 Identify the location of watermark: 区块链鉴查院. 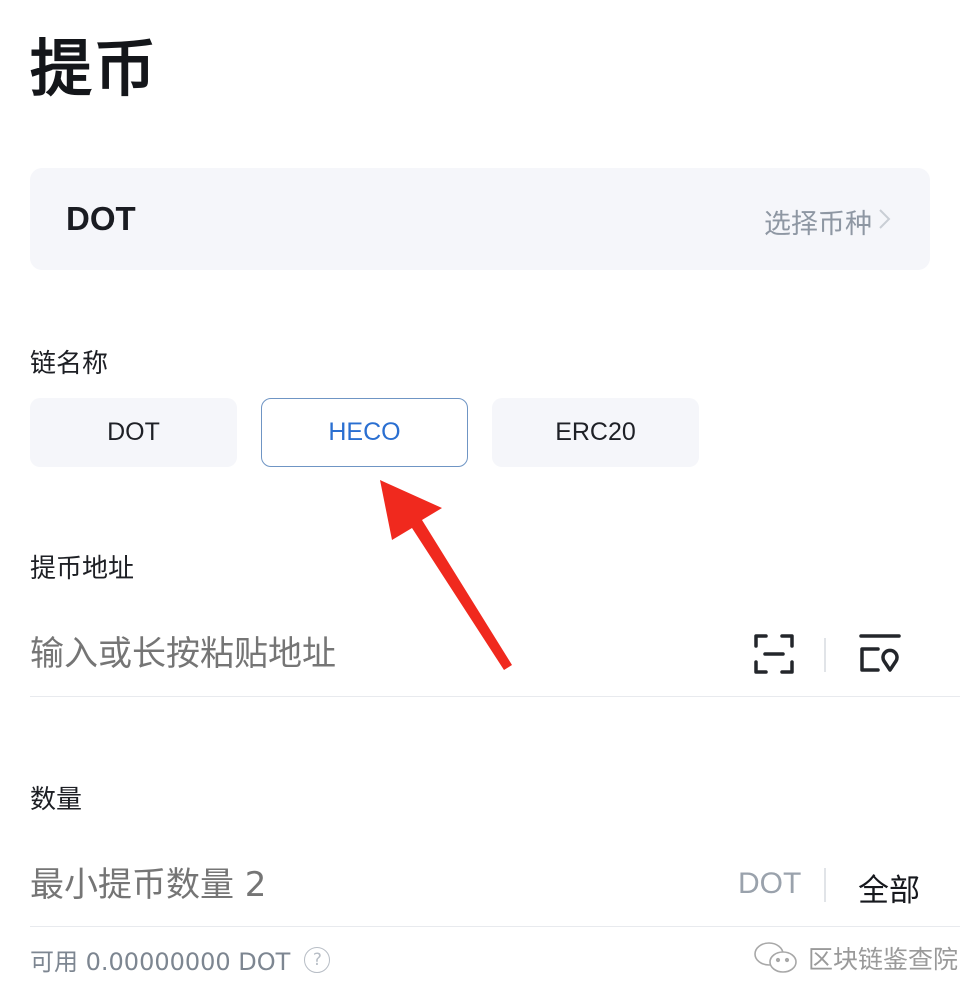
(855, 958).